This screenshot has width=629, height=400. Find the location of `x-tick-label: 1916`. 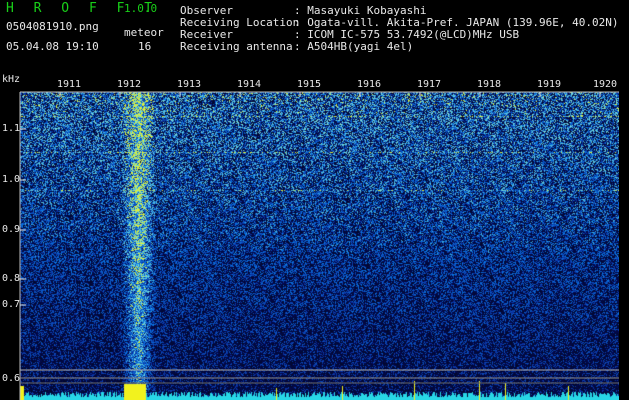

x-tick-label: 1916 is located at coordinates (369, 84).